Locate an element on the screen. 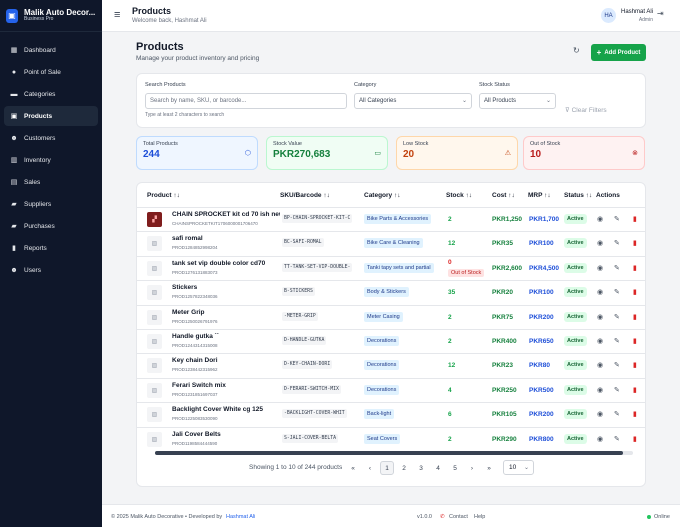 The height and width of the screenshot is (527, 680). box-icon: ▣ is located at coordinates (14, 116).